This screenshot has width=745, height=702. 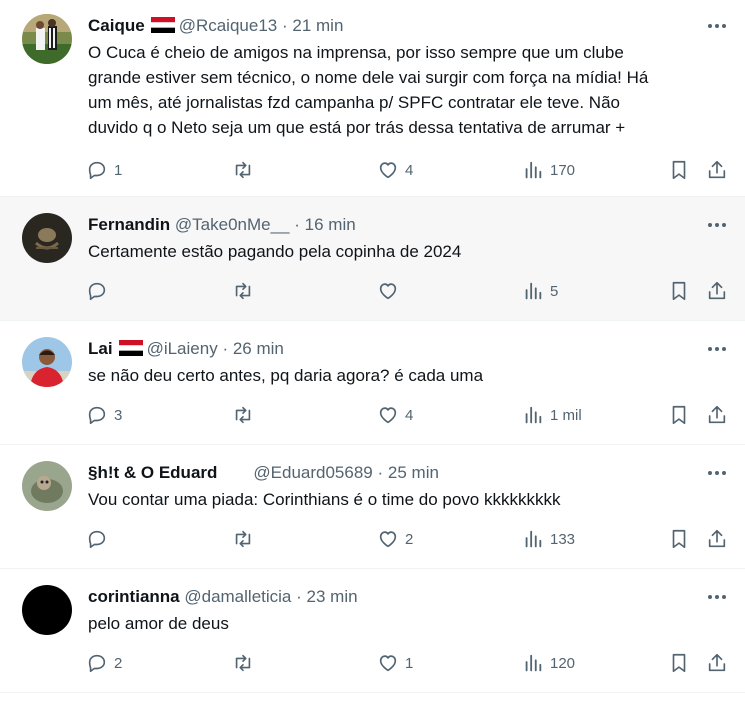 I want to click on action-bar: 2 1 120, so click(x=409, y=663).